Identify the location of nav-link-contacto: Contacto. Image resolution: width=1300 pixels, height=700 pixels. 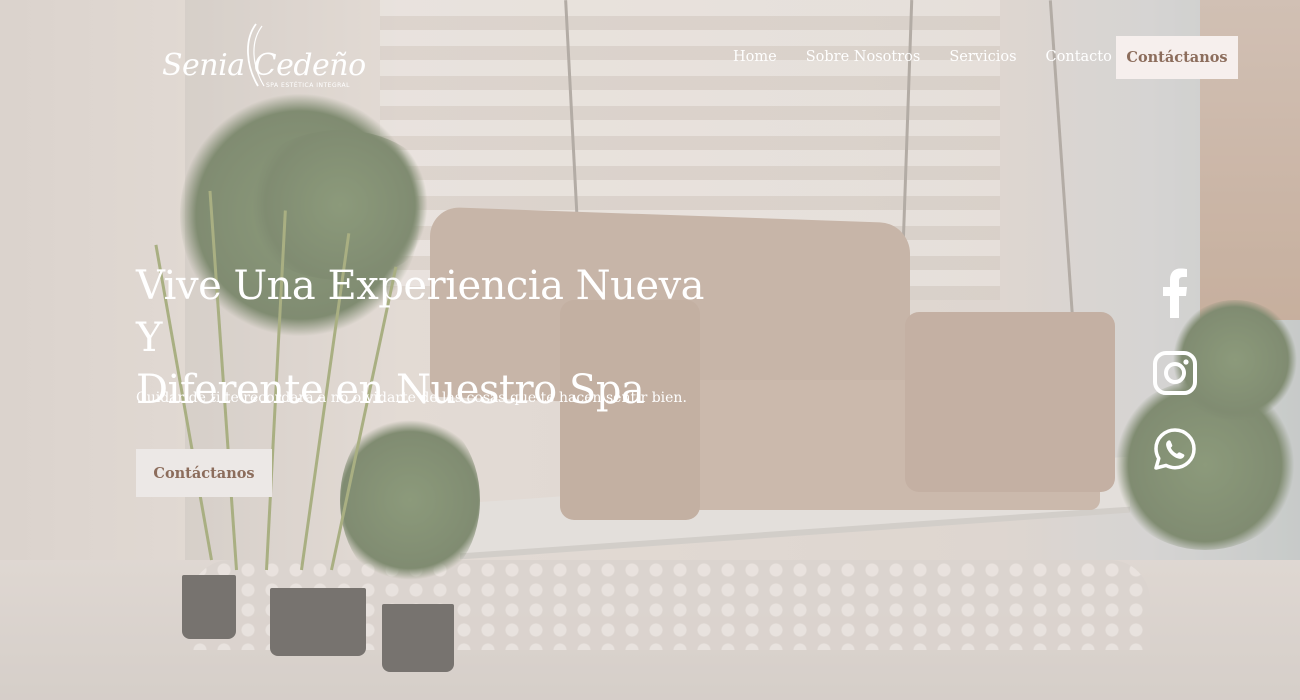
(1079, 57).